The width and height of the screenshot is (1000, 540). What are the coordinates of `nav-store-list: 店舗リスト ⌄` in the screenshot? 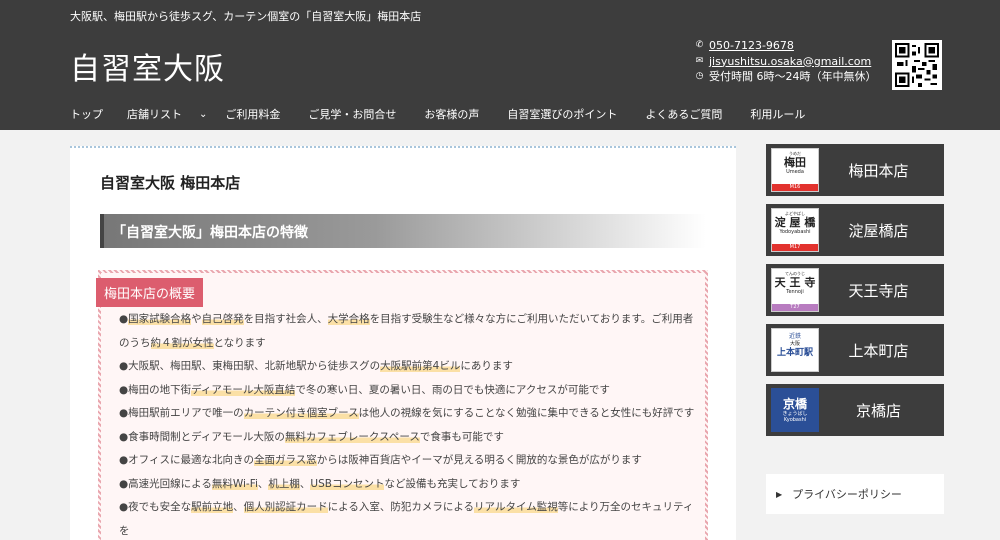 It's located at (167, 114).